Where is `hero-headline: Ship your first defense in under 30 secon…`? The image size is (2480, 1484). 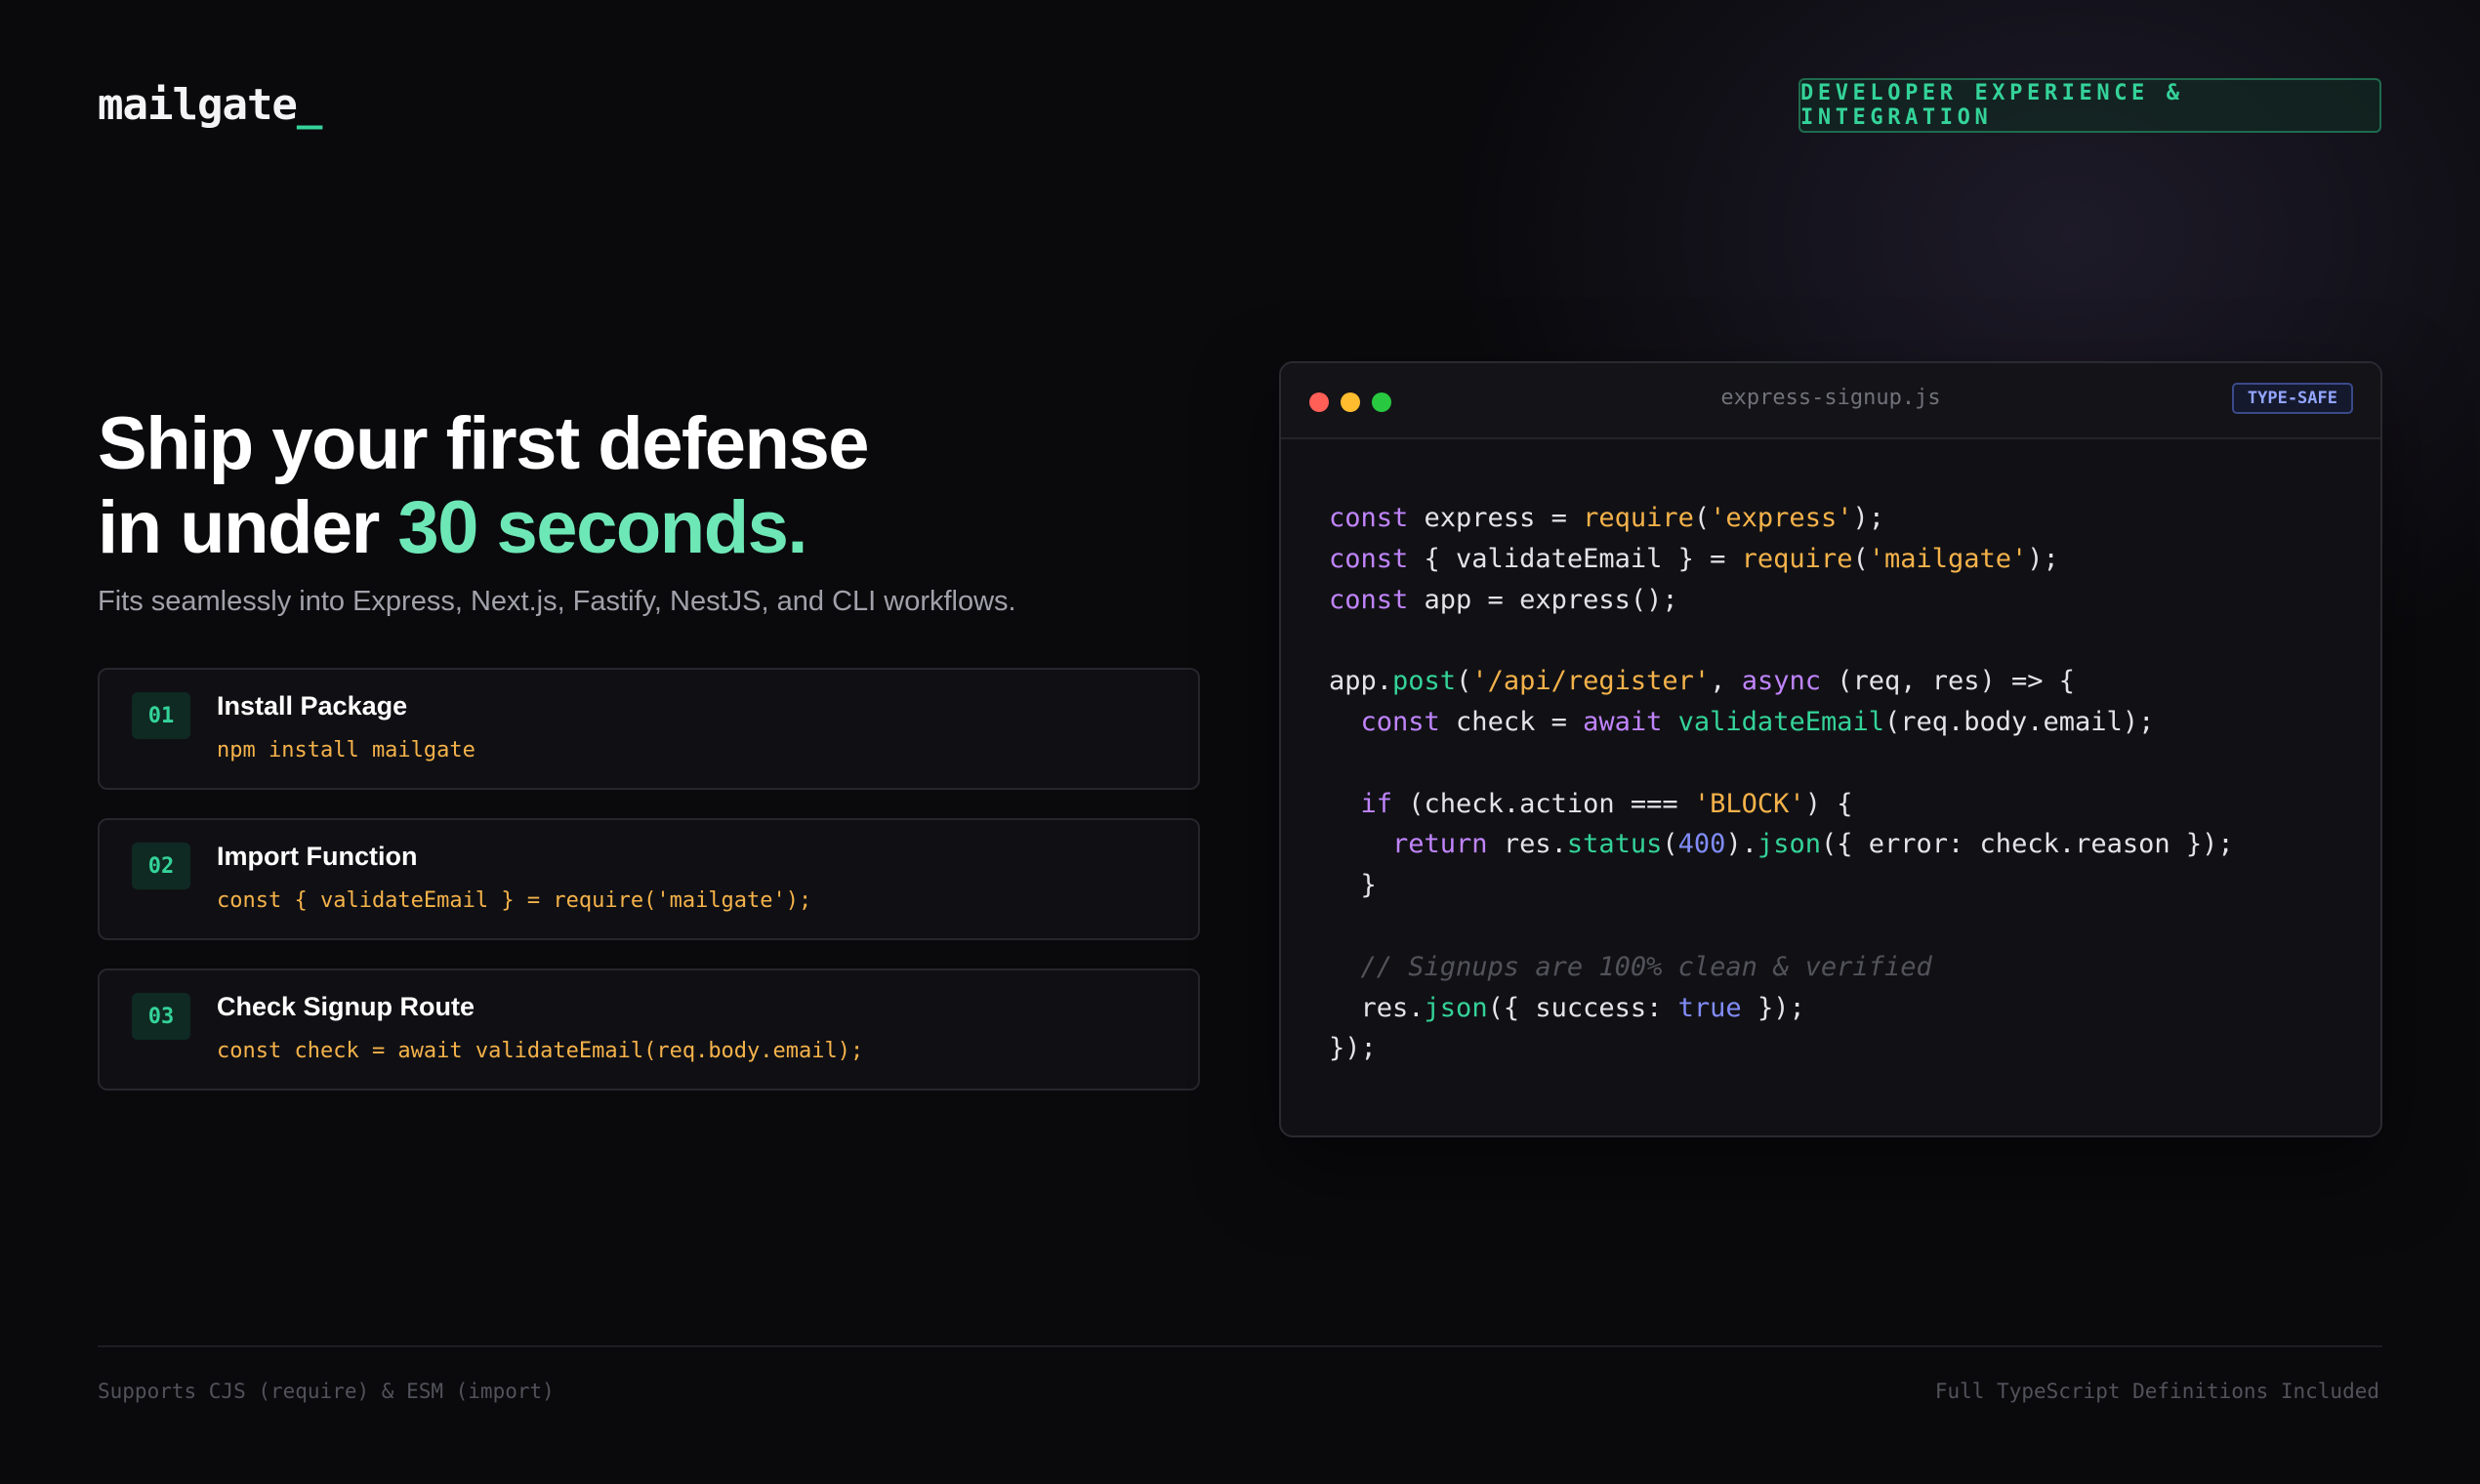 hero-headline: Ship your first defense in under 30 secon… is located at coordinates (484, 486).